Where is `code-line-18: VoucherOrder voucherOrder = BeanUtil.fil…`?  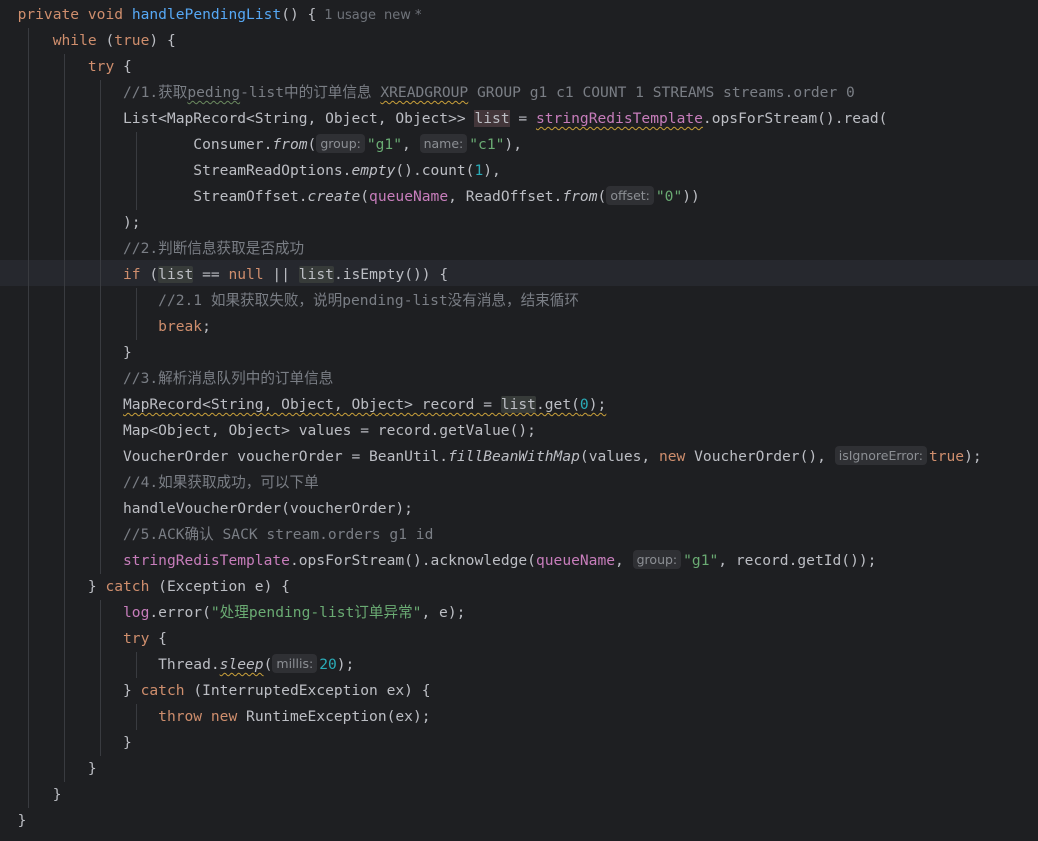
code-line-18: VoucherOrder voucherOrder = BeanUtil.fil… is located at coordinates (519, 457).